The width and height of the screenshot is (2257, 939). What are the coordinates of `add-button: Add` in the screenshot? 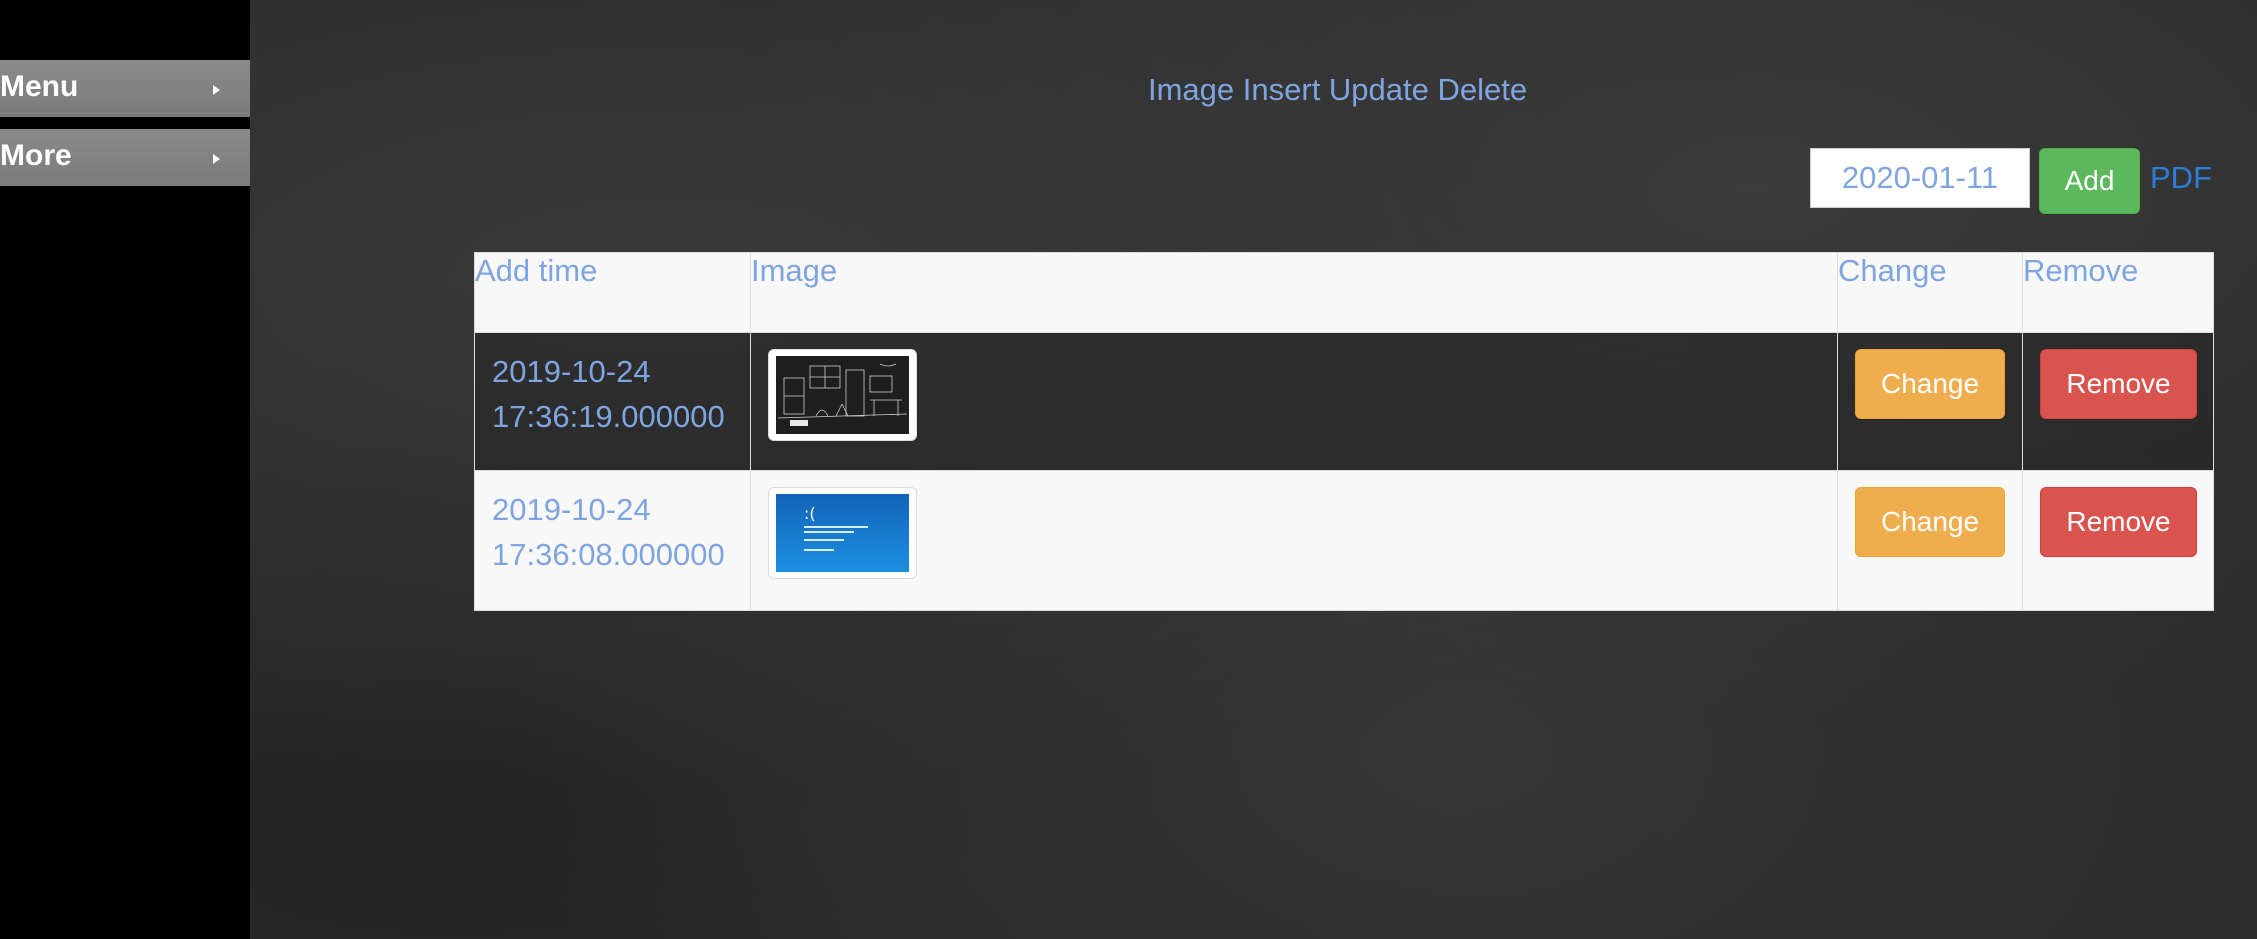 It's located at (2089, 181).